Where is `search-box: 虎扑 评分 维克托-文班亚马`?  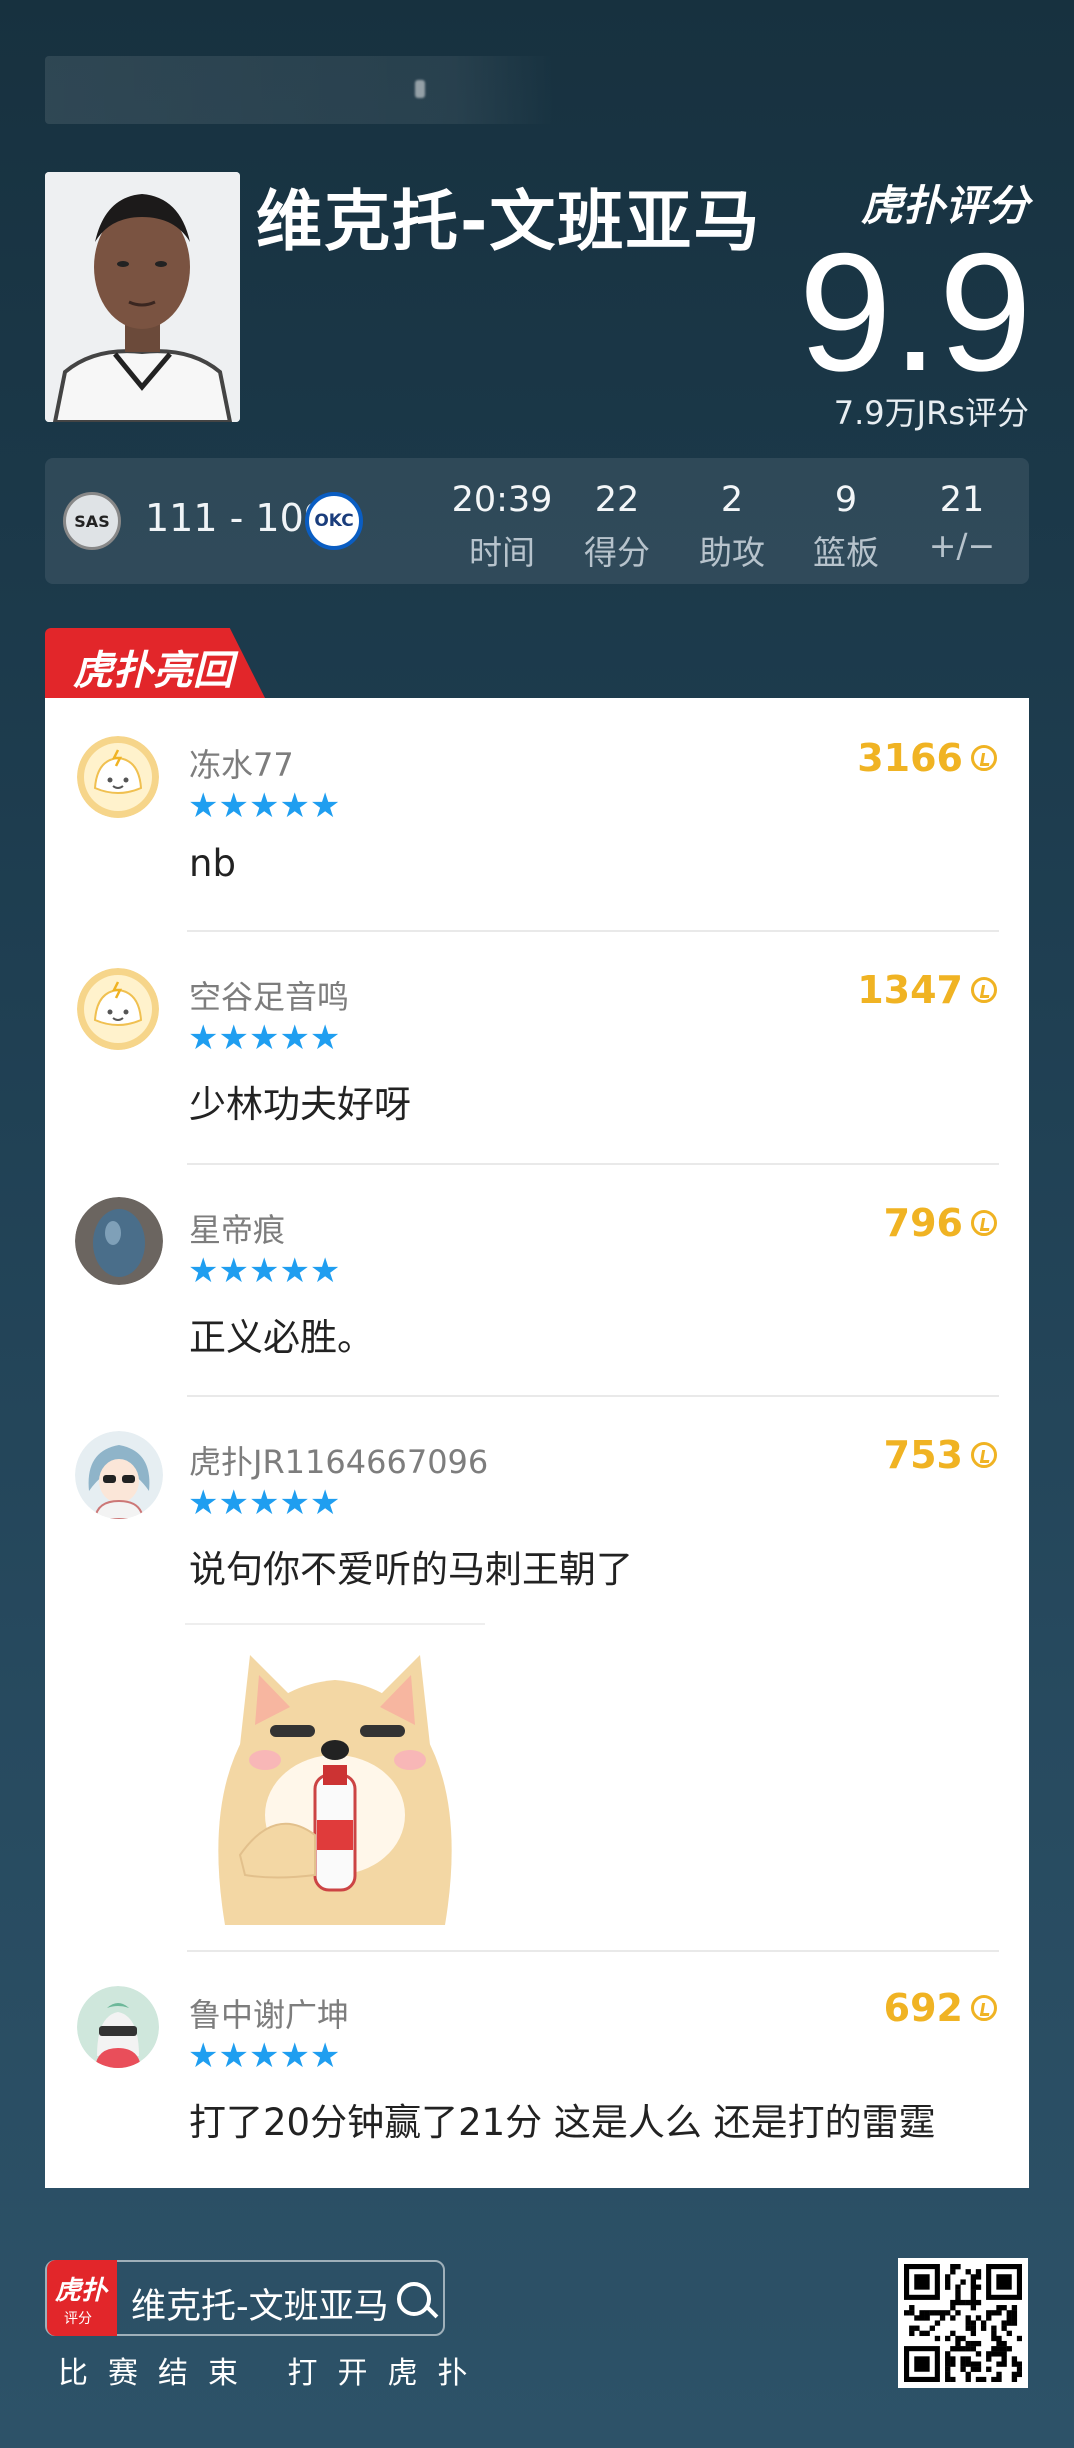
search-box: 虎扑 评分 维克托-文班亚马 is located at coordinates (245, 2298).